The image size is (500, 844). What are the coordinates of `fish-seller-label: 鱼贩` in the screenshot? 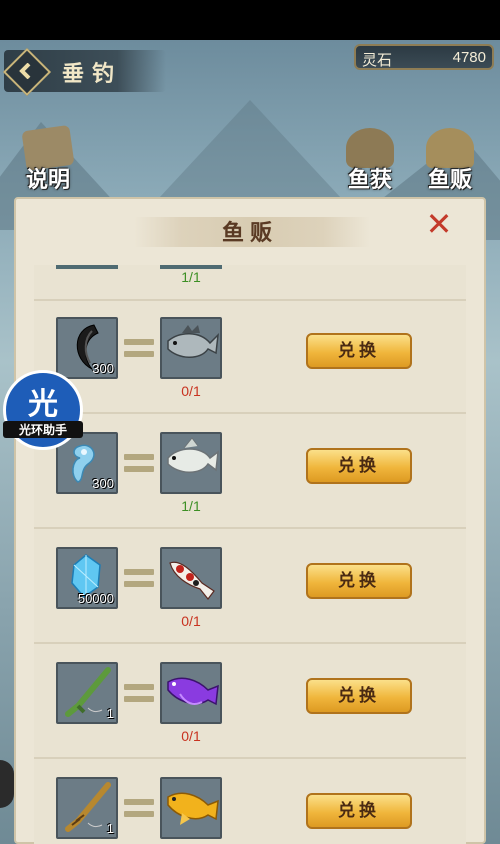 It's located at (449, 180).